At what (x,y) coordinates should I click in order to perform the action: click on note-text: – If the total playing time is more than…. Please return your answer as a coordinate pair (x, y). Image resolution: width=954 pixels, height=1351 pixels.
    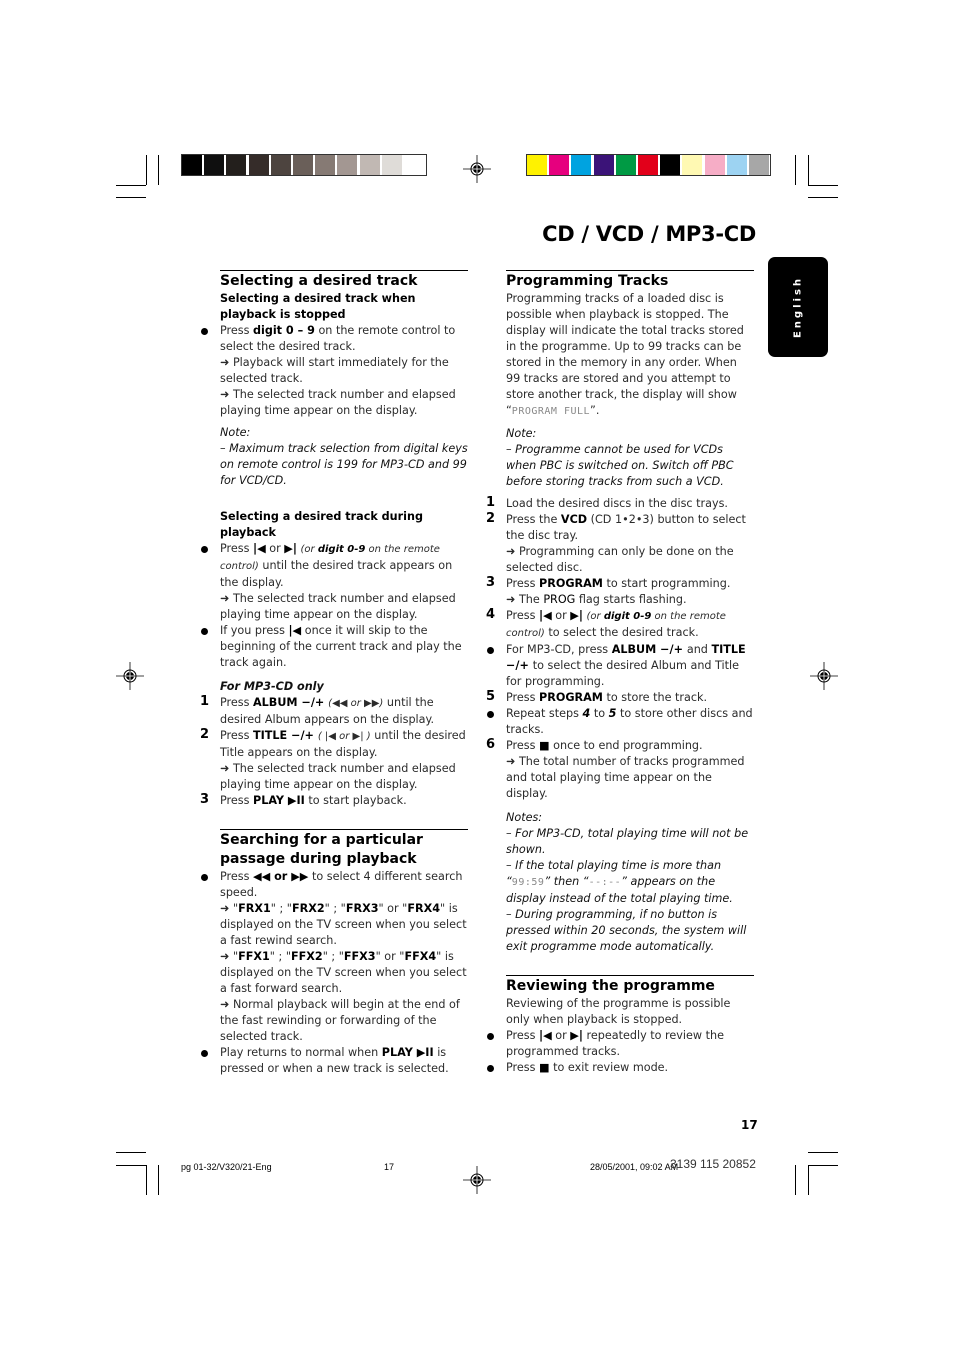
    Looking at the image, I should click on (619, 882).